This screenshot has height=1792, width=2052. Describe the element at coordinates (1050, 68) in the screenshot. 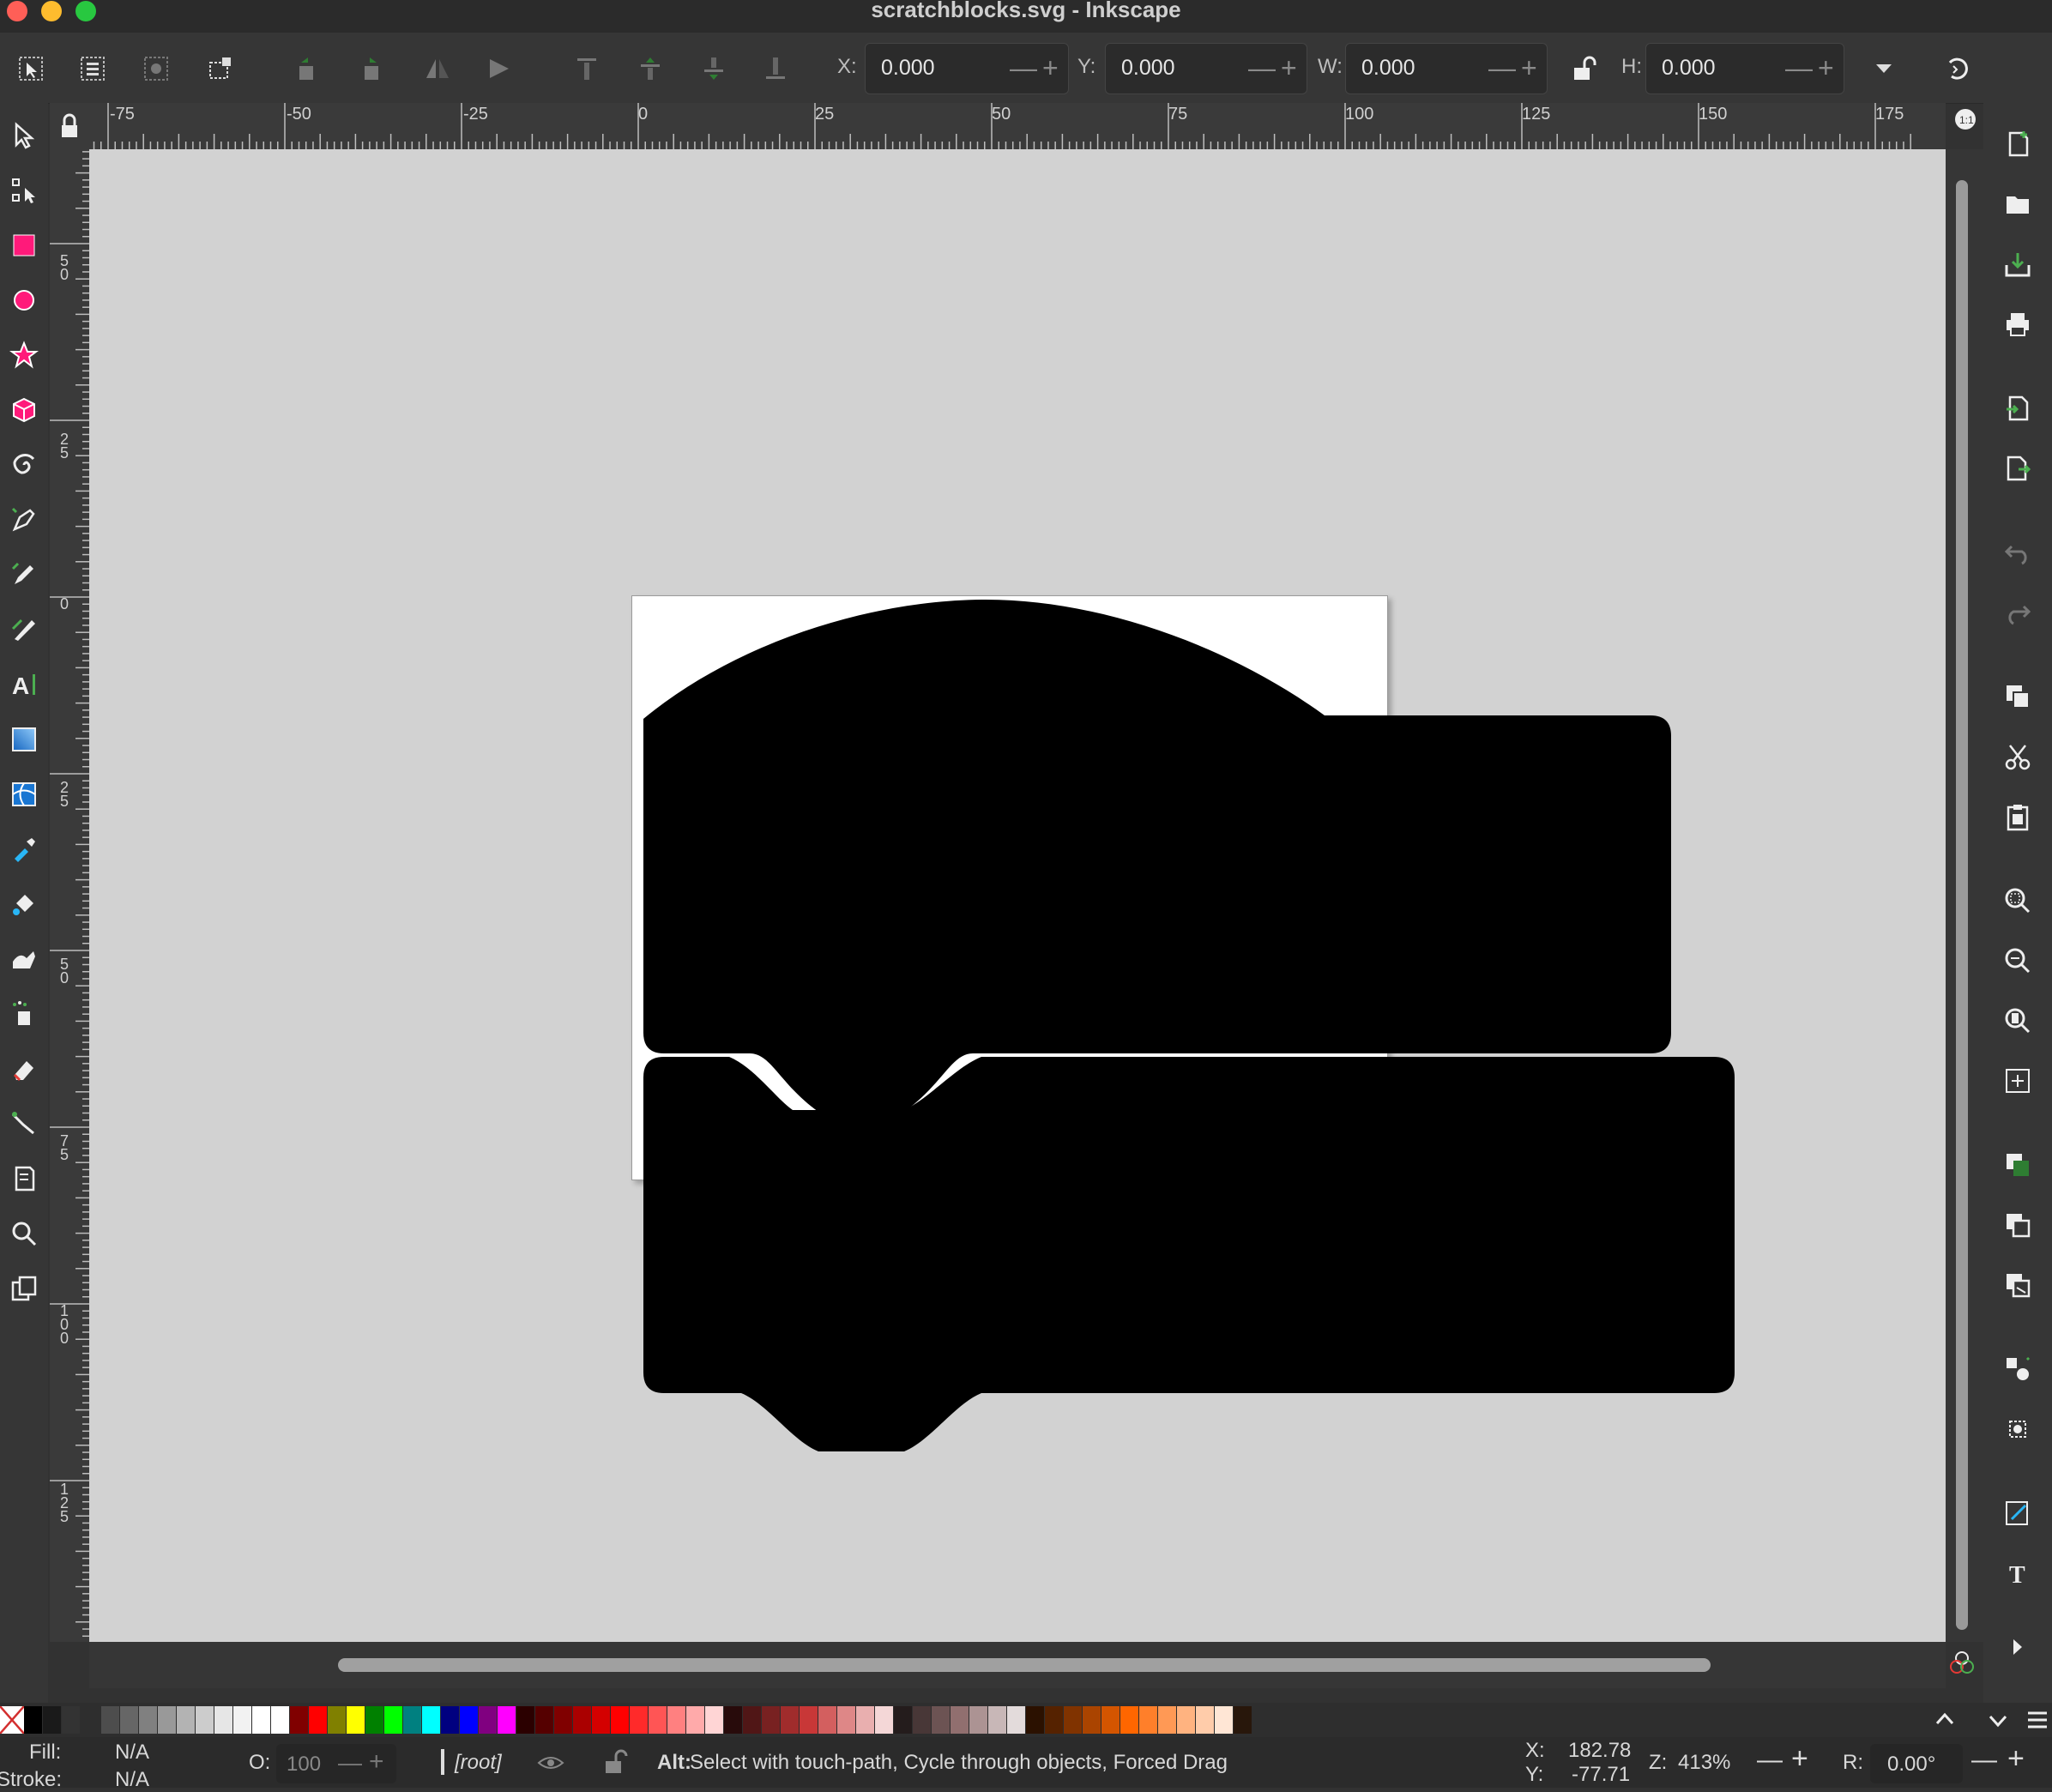

I see `x-increment-icon: +` at that location.